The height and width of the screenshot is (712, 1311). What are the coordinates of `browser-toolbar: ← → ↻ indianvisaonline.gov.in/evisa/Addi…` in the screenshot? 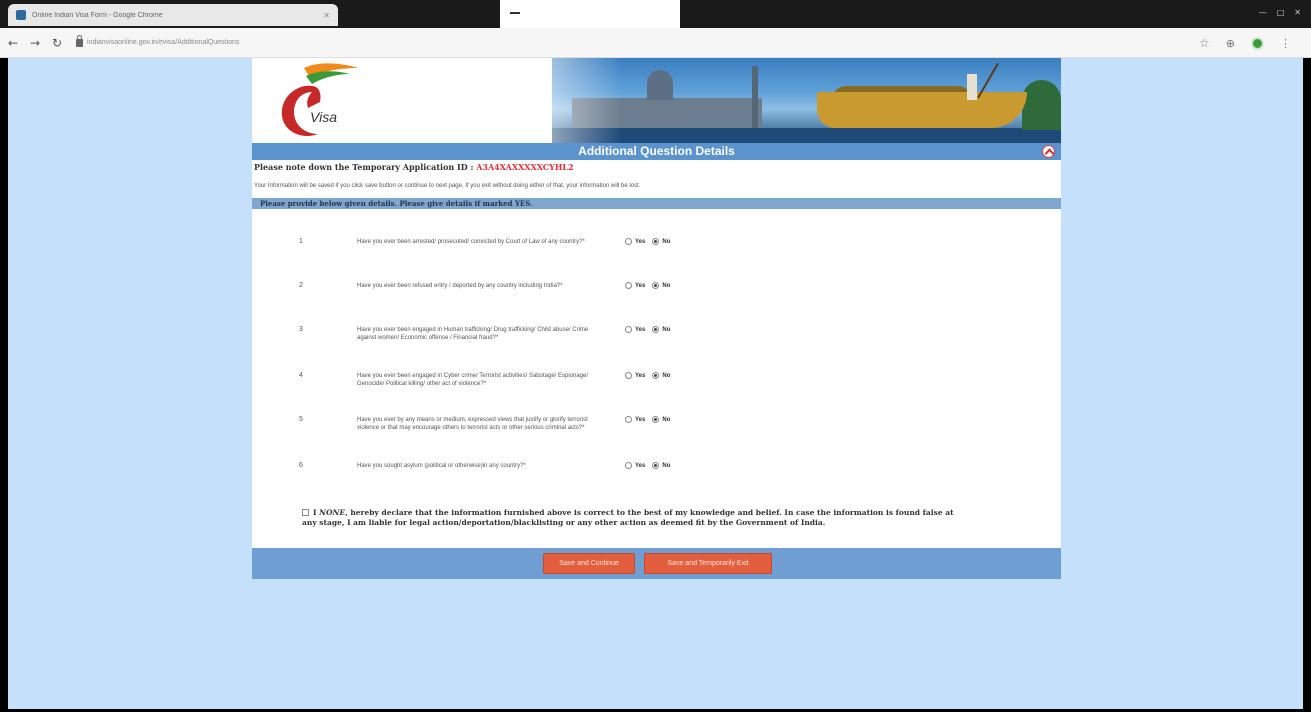 It's located at (655, 43).